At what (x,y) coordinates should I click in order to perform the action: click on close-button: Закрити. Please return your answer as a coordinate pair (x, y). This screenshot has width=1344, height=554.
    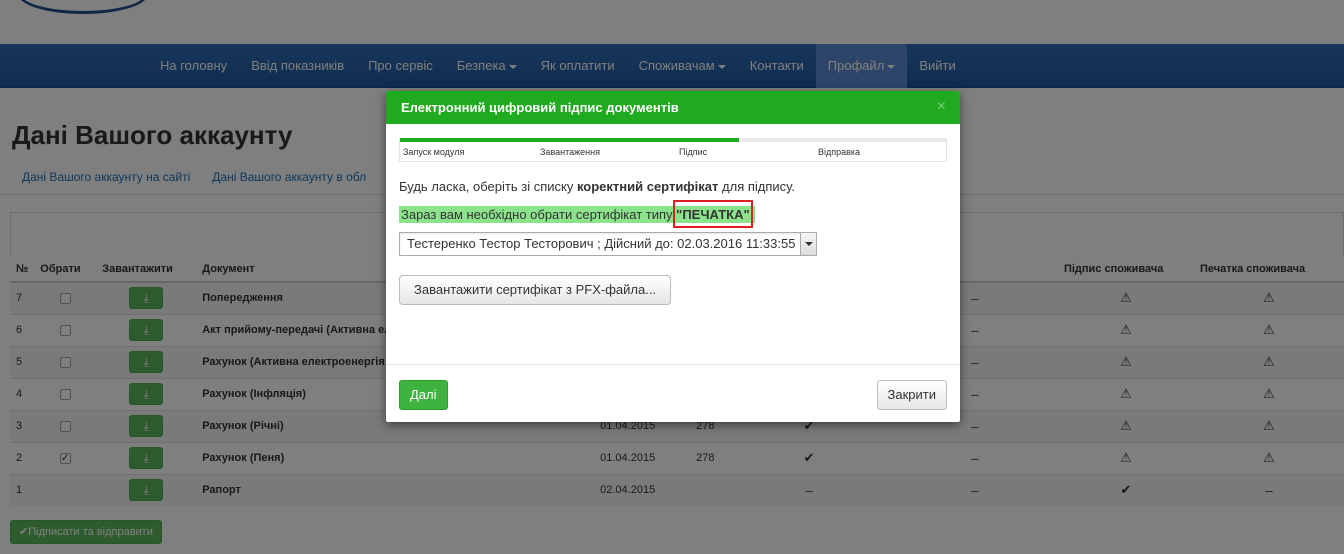
    Looking at the image, I should click on (911, 395).